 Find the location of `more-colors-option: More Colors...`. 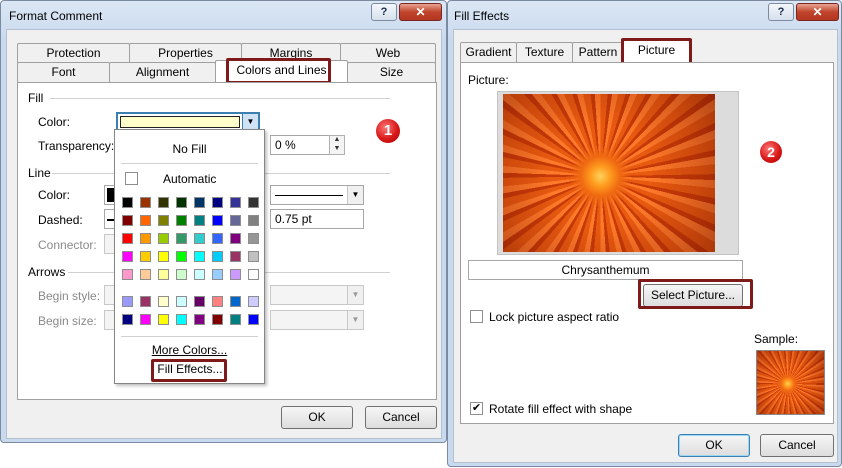

more-colors-option: More Colors... is located at coordinates (189, 350).